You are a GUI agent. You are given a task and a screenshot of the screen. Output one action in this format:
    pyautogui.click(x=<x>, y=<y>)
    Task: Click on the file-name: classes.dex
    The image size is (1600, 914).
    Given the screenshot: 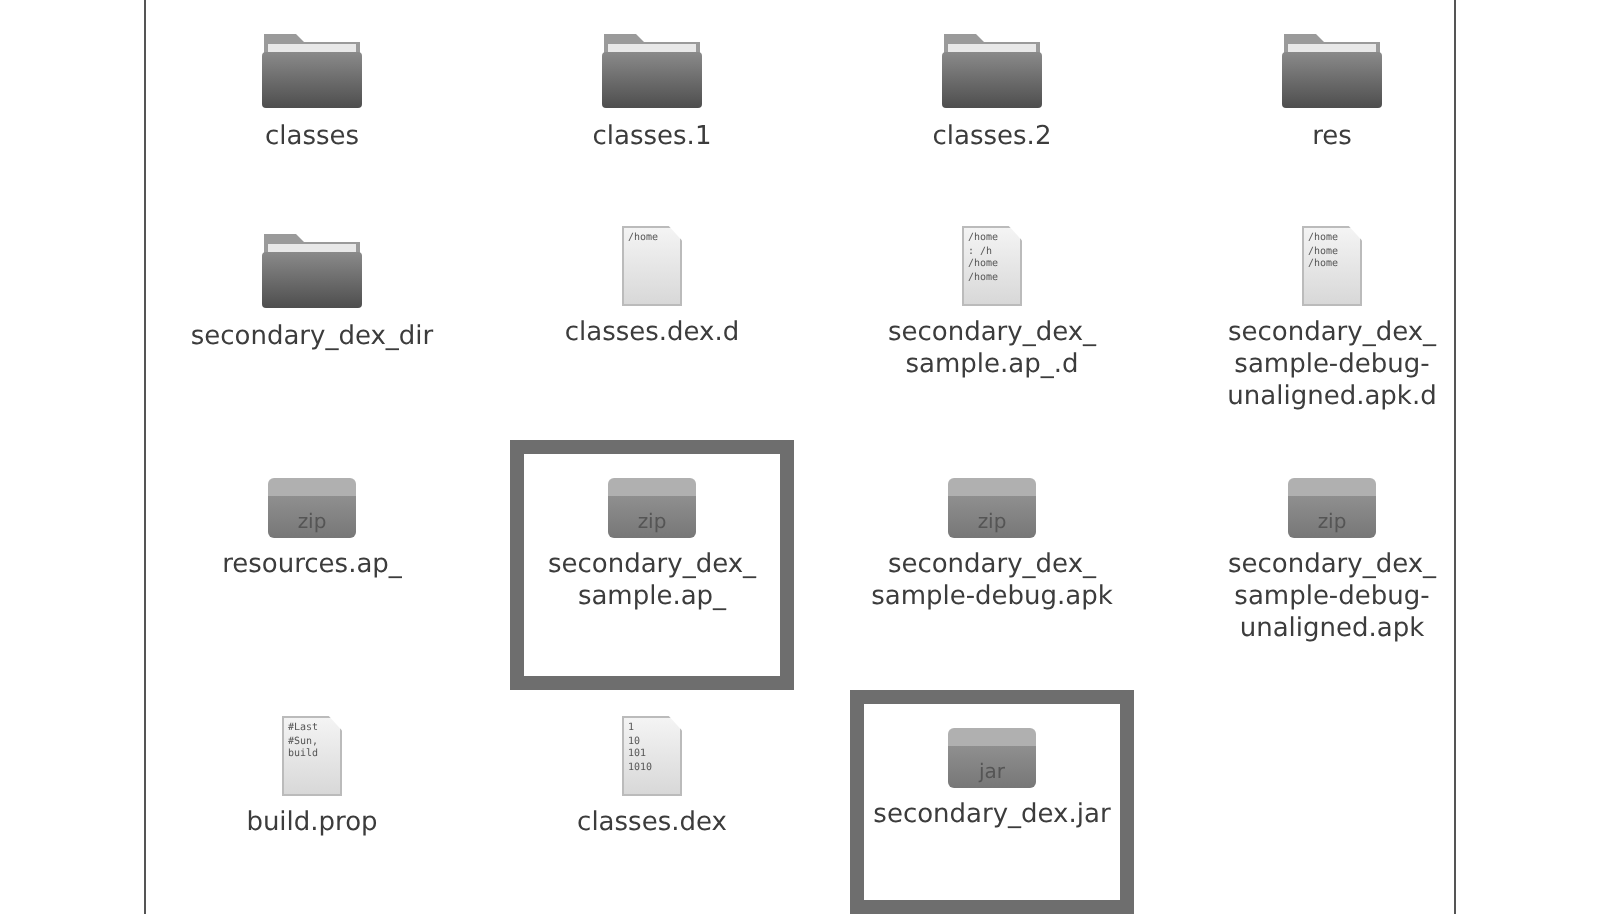 What is the action you would take?
    pyautogui.click(x=652, y=824)
    